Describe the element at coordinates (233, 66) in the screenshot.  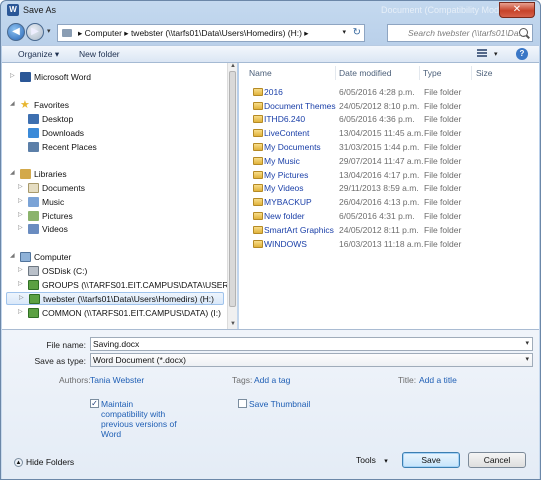
I see `scroll-up-icon: ▲` at that location.